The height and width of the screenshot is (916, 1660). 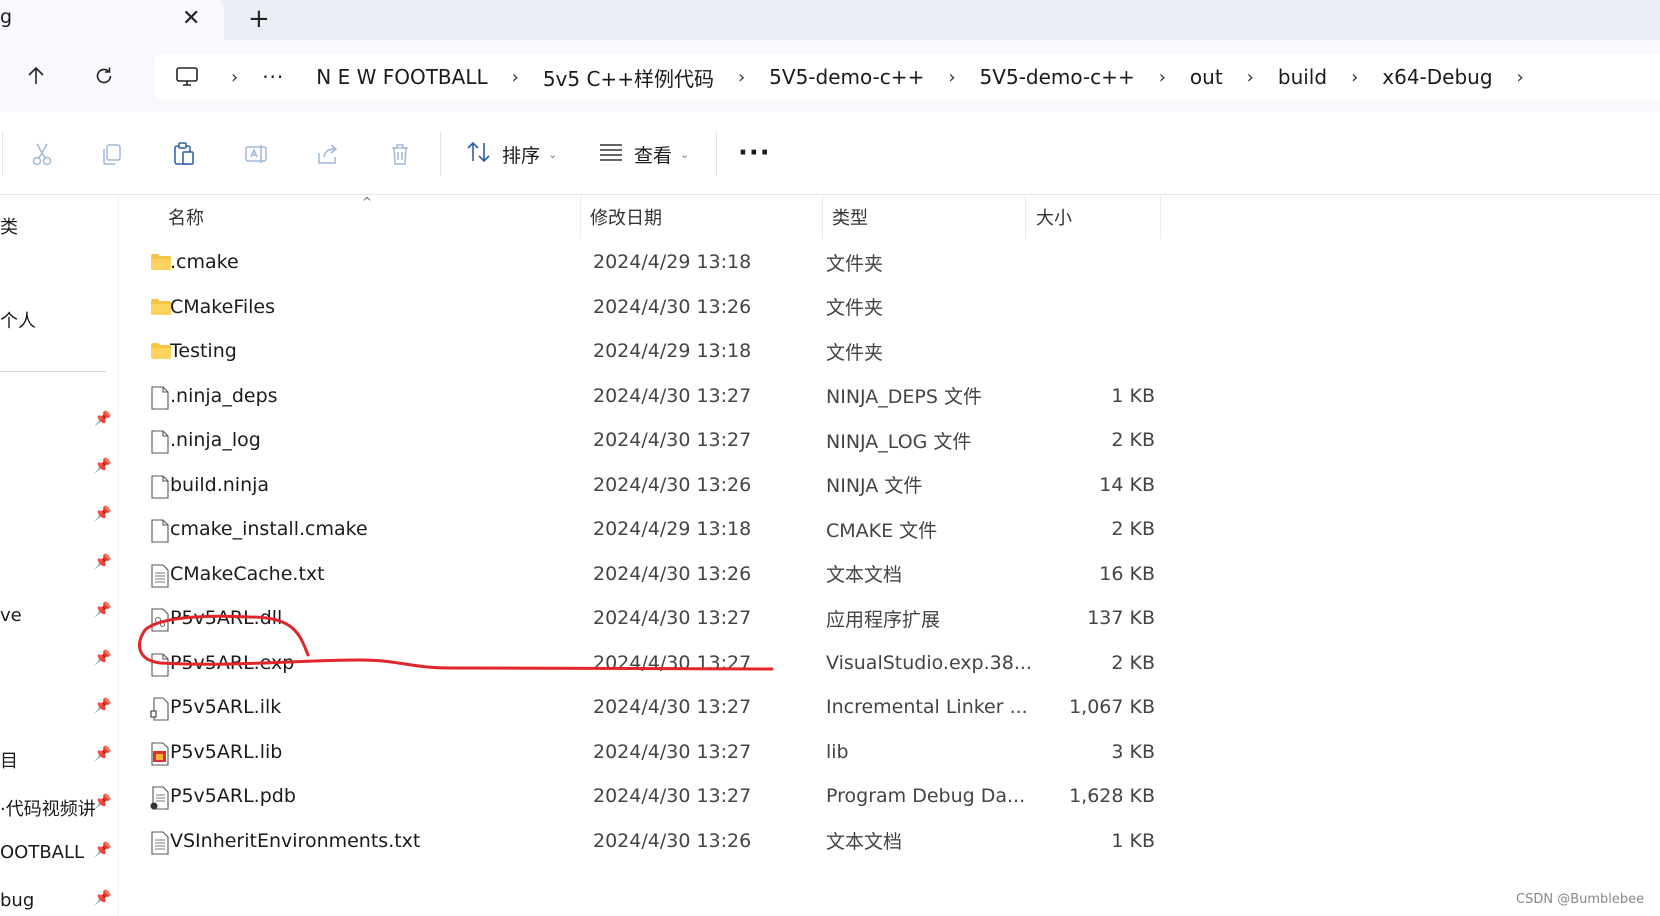 I want to click on file-name: P5v5ARL.dll, so click(x=226, y=618).